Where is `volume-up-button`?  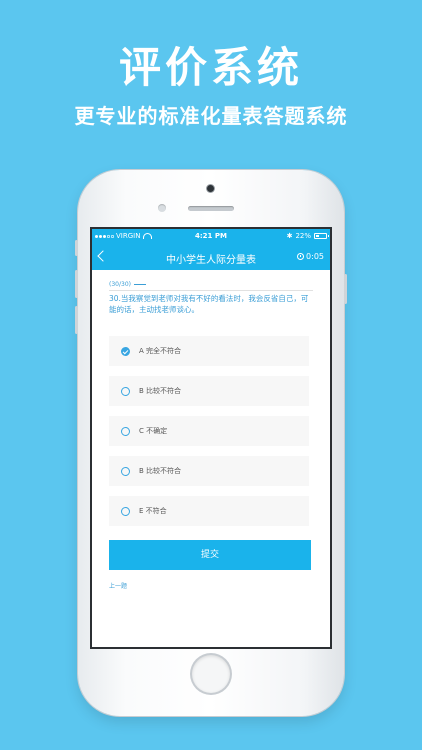 volume-up-button is located at coordinates (76, 284).